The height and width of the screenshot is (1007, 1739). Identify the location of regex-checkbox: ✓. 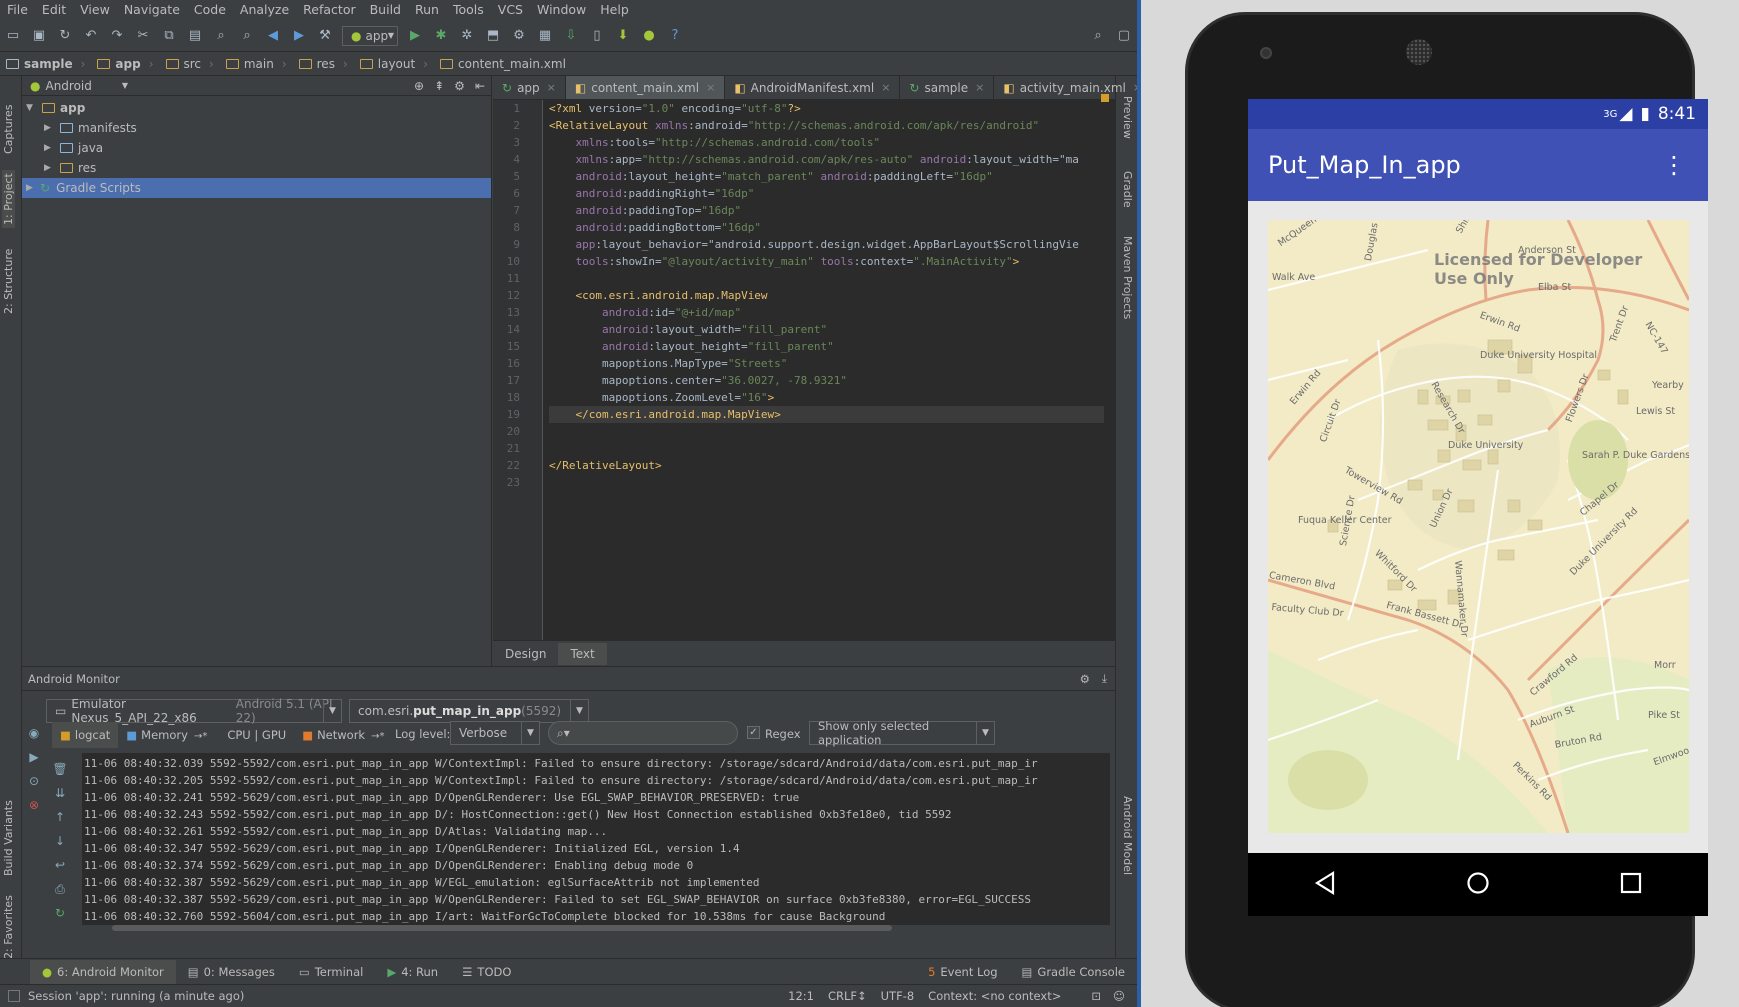
(753, 732).